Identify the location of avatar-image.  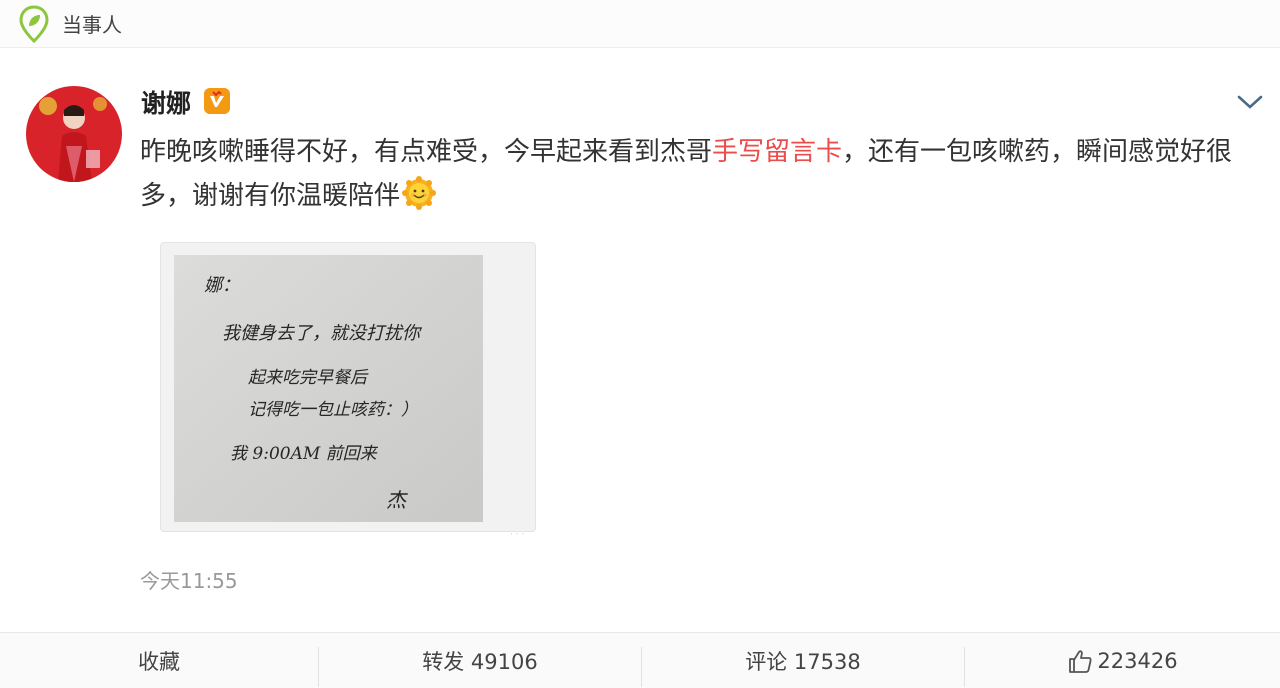
(74, 134).